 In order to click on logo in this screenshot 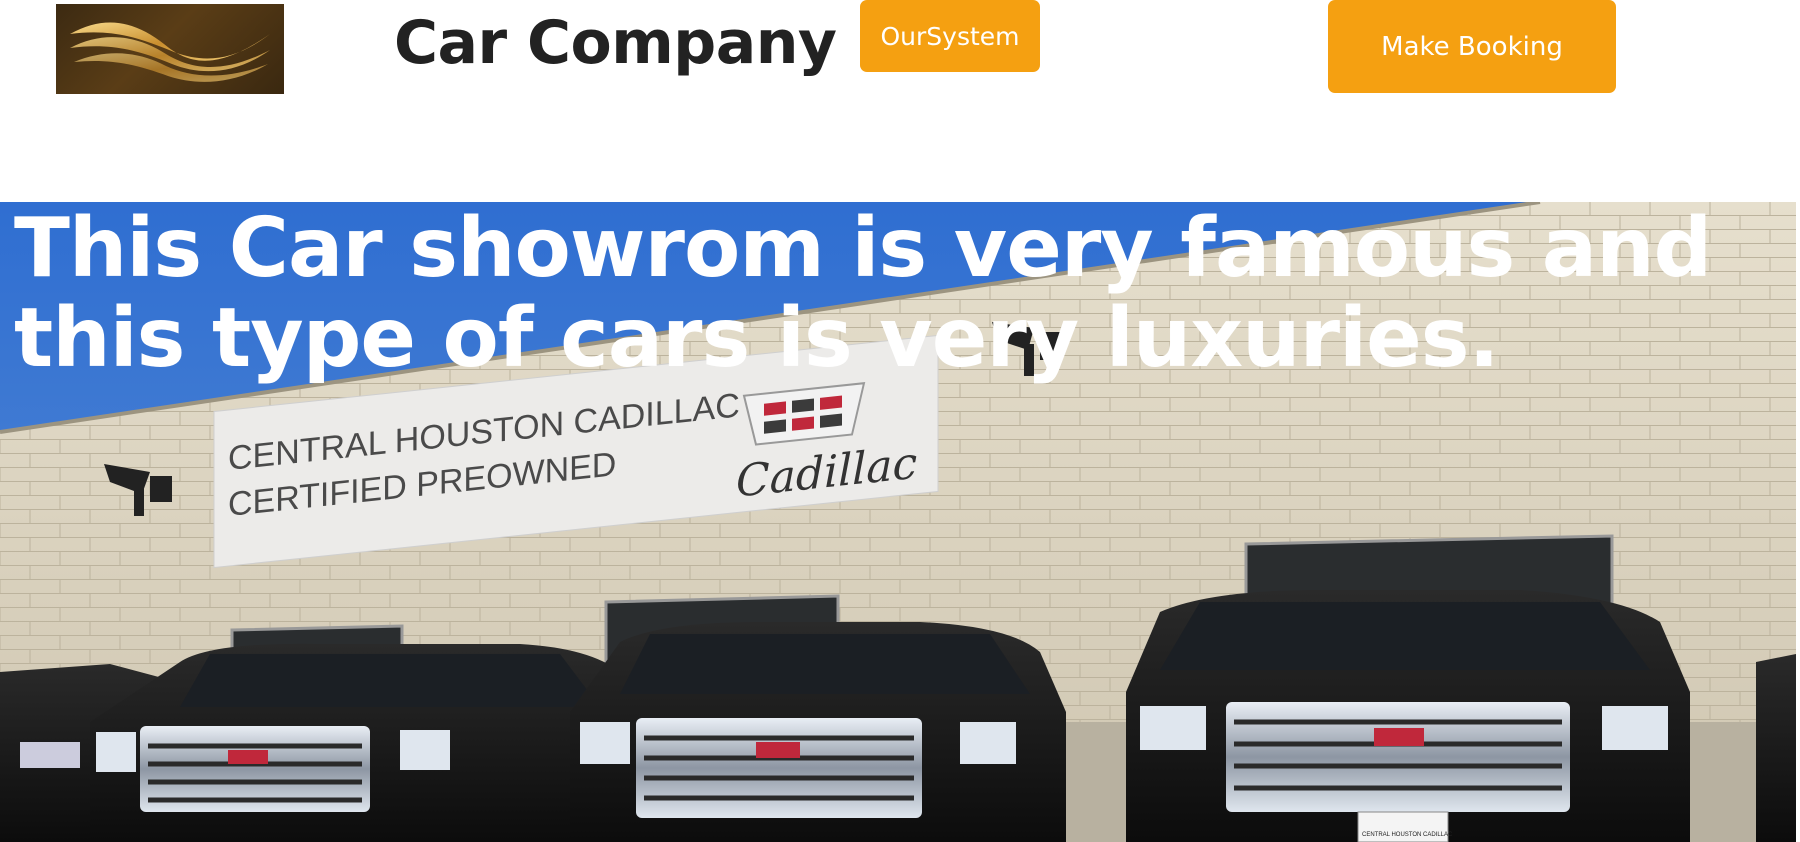, I will do `click(170, 49)`.